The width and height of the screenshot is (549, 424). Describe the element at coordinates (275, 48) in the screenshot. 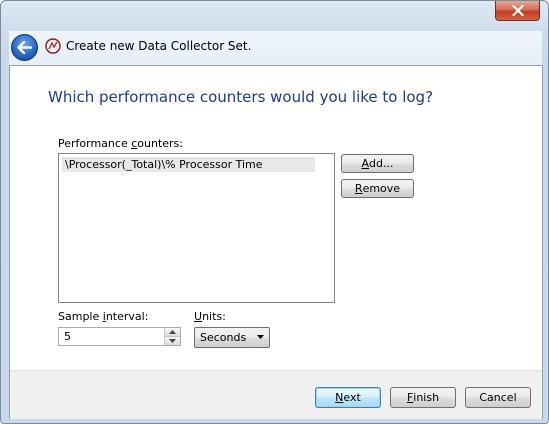

I see `wizard-header: Create new Data Collector Set.` at that location.